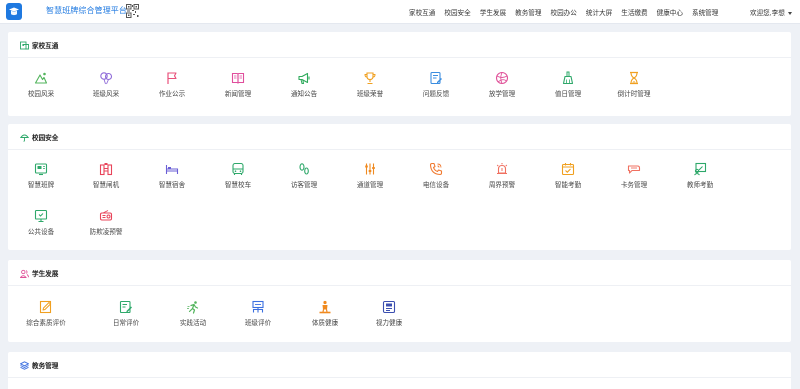 The image size is (800, 389). I want to click on tile-comprehensive-evaluation: 综合素质评价, so click(46, 313).